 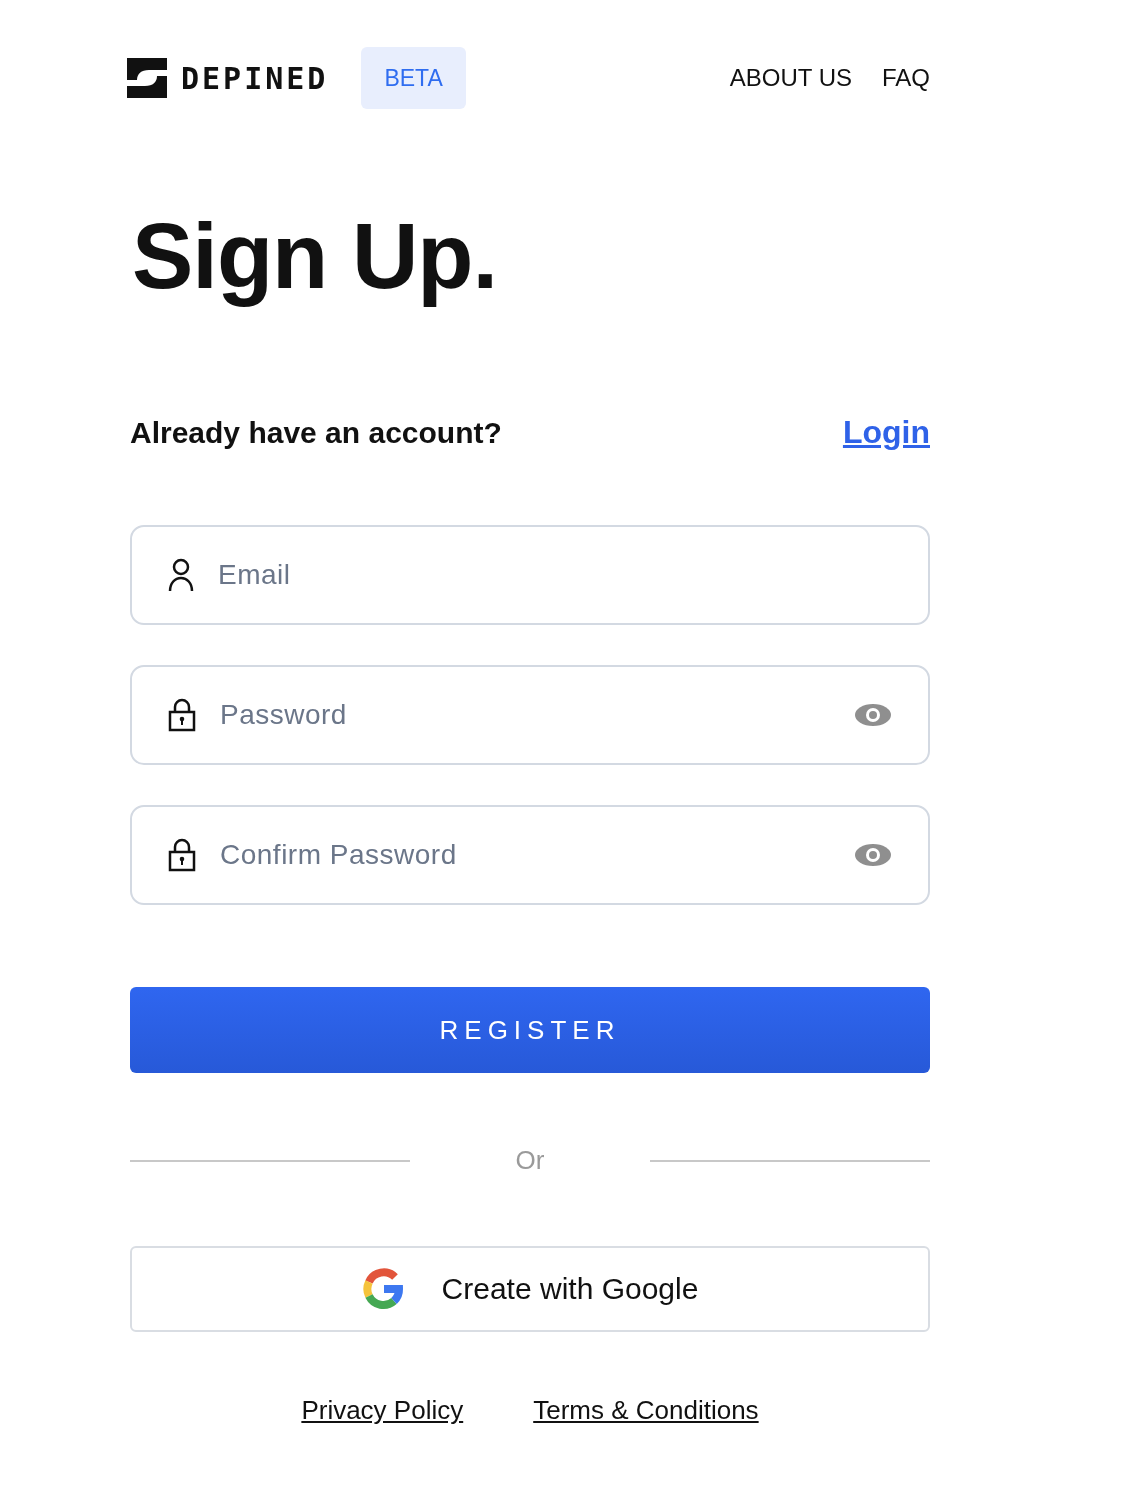 What do you see at coordinates (906, 78) in the screenshot?
I see `nav-link: FAQ` at bounding box center [906, 78].